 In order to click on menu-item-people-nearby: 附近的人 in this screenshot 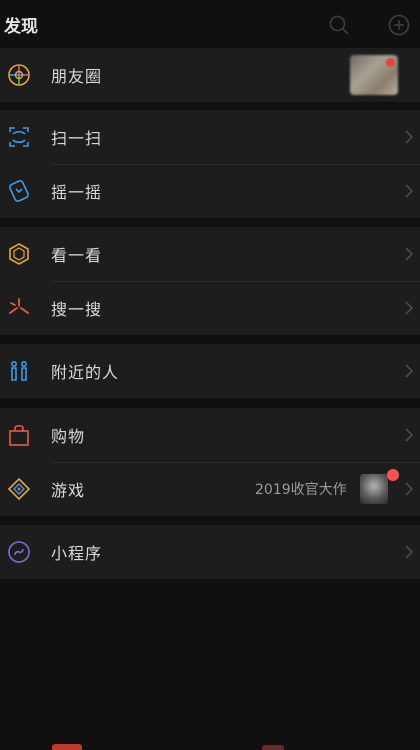, I will do `click(210, 371)`.